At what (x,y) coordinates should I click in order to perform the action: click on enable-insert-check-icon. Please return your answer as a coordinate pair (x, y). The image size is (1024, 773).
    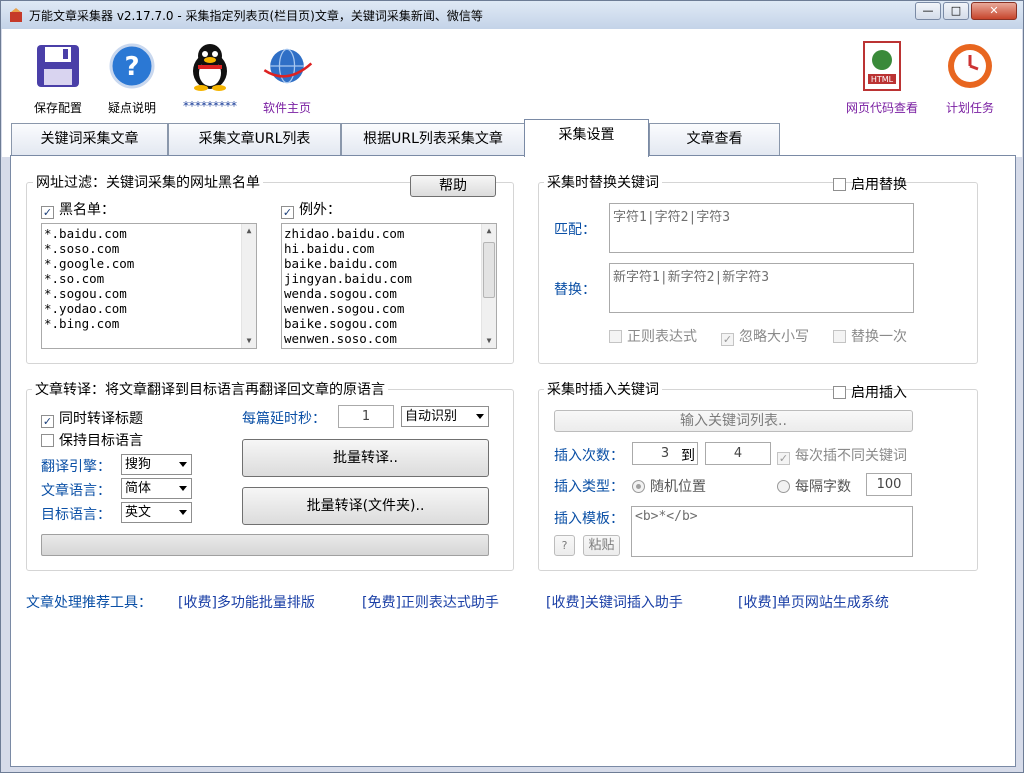
    Looking at the image, I should click on (839, 392).